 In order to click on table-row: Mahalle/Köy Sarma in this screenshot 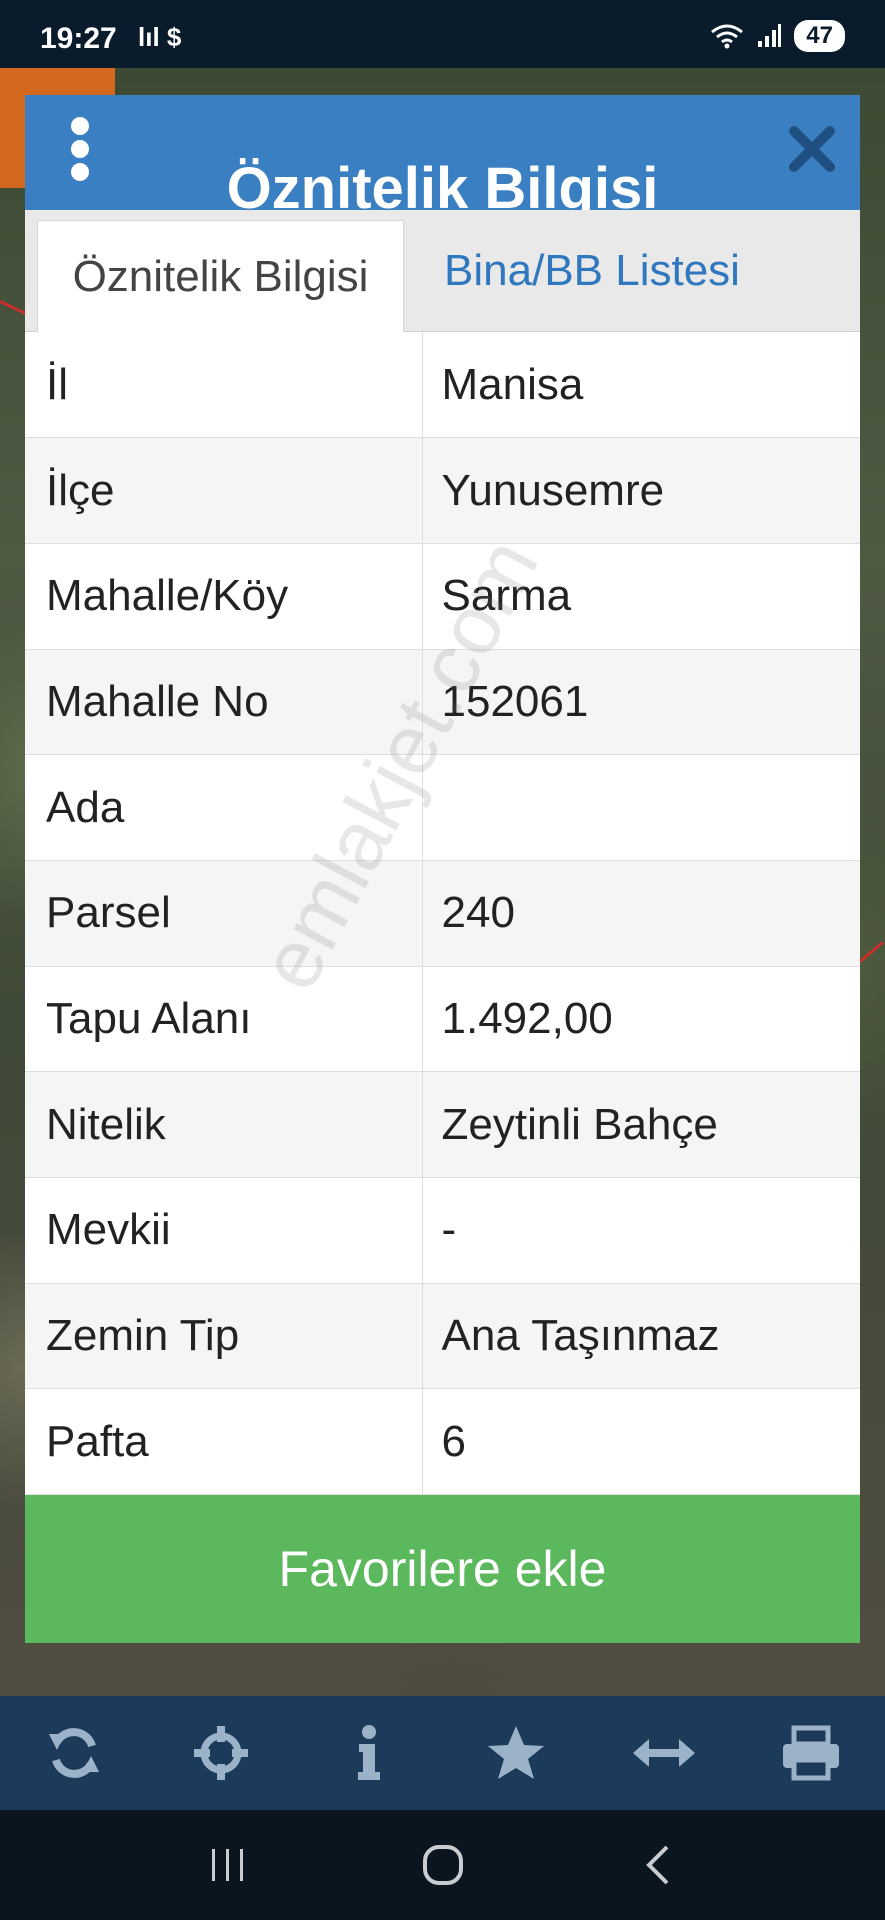, I will do `click(442, 596)`.